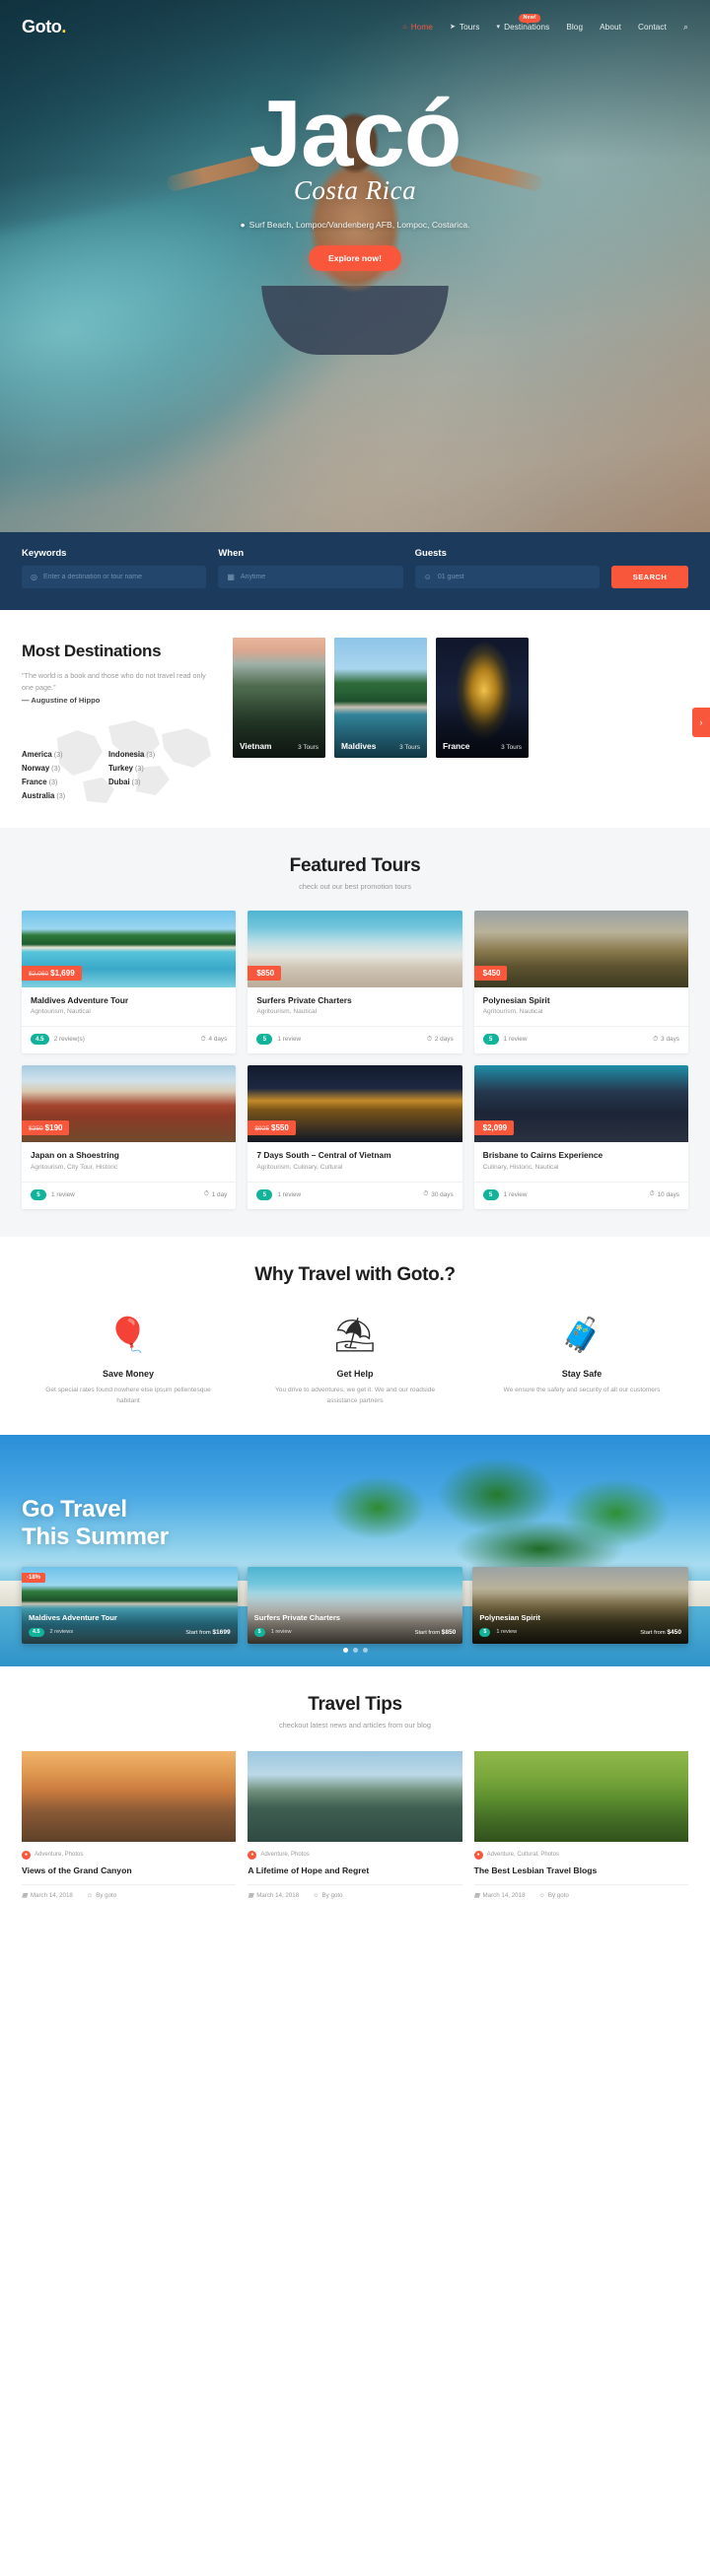 This screenshot has width=710, height=2576. I want to click on blog-author: ☺ By goto, so click(328, 1895).